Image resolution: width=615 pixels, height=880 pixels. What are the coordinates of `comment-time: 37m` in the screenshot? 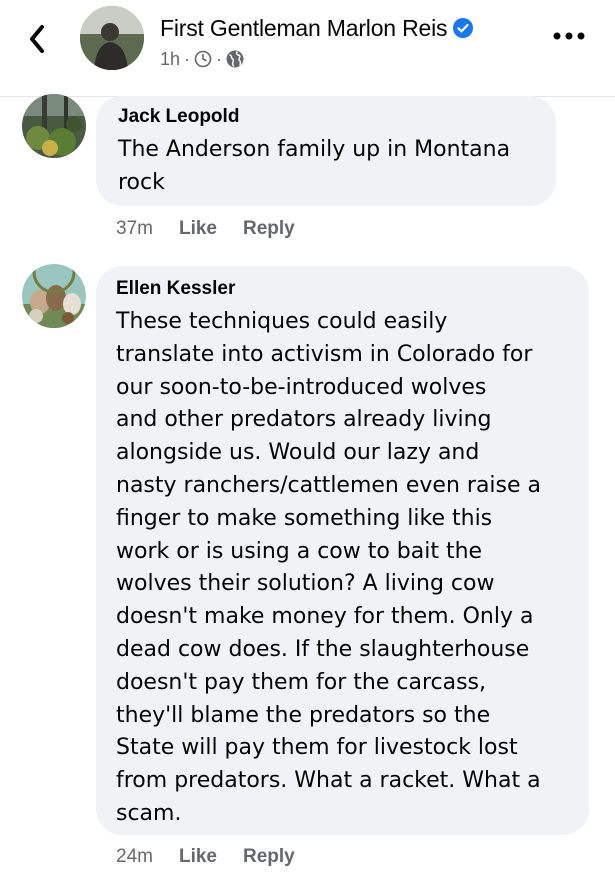 It's located at (134, 229).